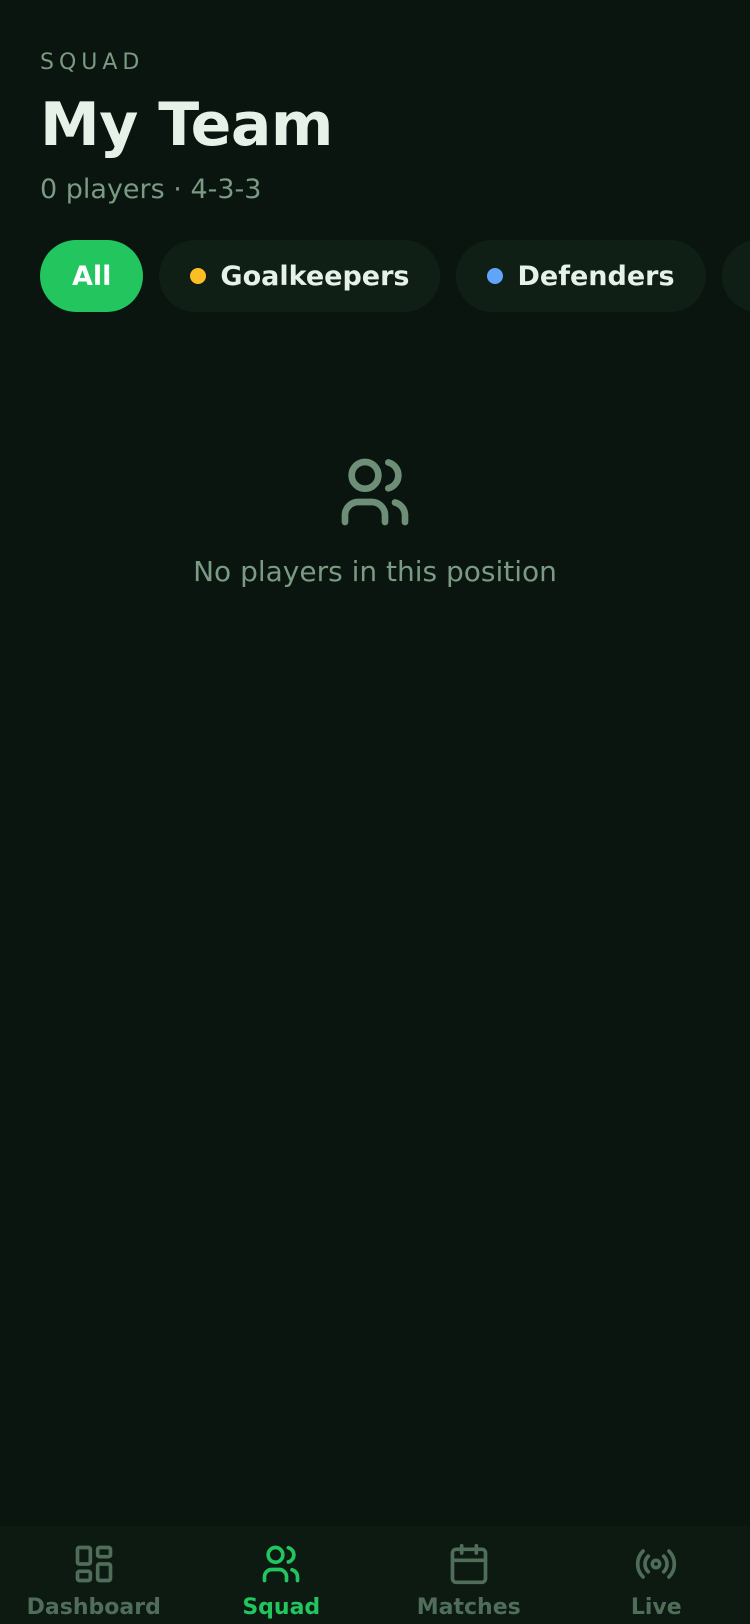  I want to click on filter-chip-all: All, so click(92, 276).